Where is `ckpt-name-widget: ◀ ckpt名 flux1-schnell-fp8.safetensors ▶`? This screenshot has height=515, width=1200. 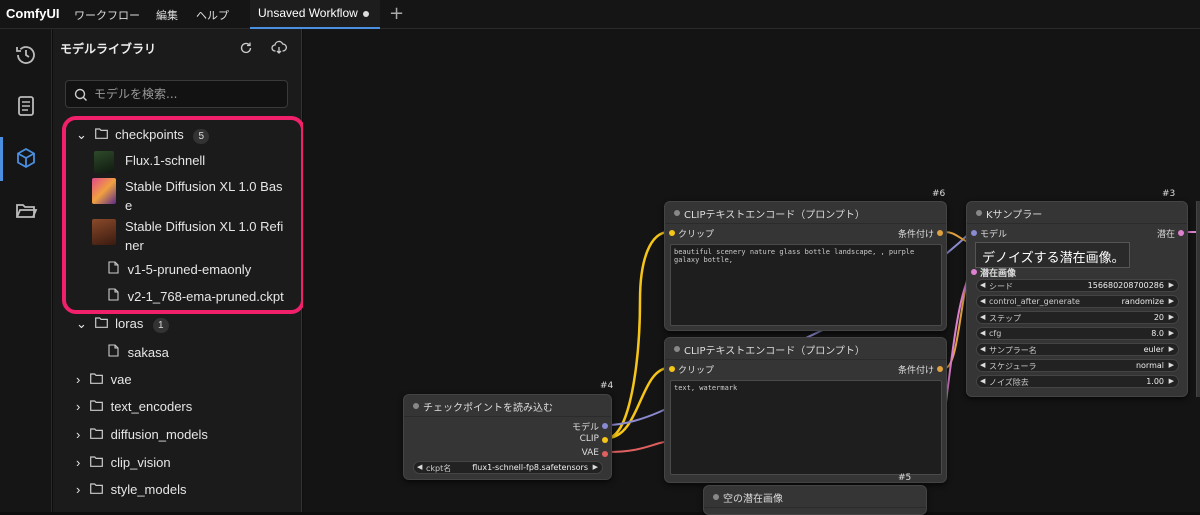
ckpt-name-widget: ◀ ckpt名 flux1-schnell-fp8.safetensors ▶ is located at coordinates (508, 467).